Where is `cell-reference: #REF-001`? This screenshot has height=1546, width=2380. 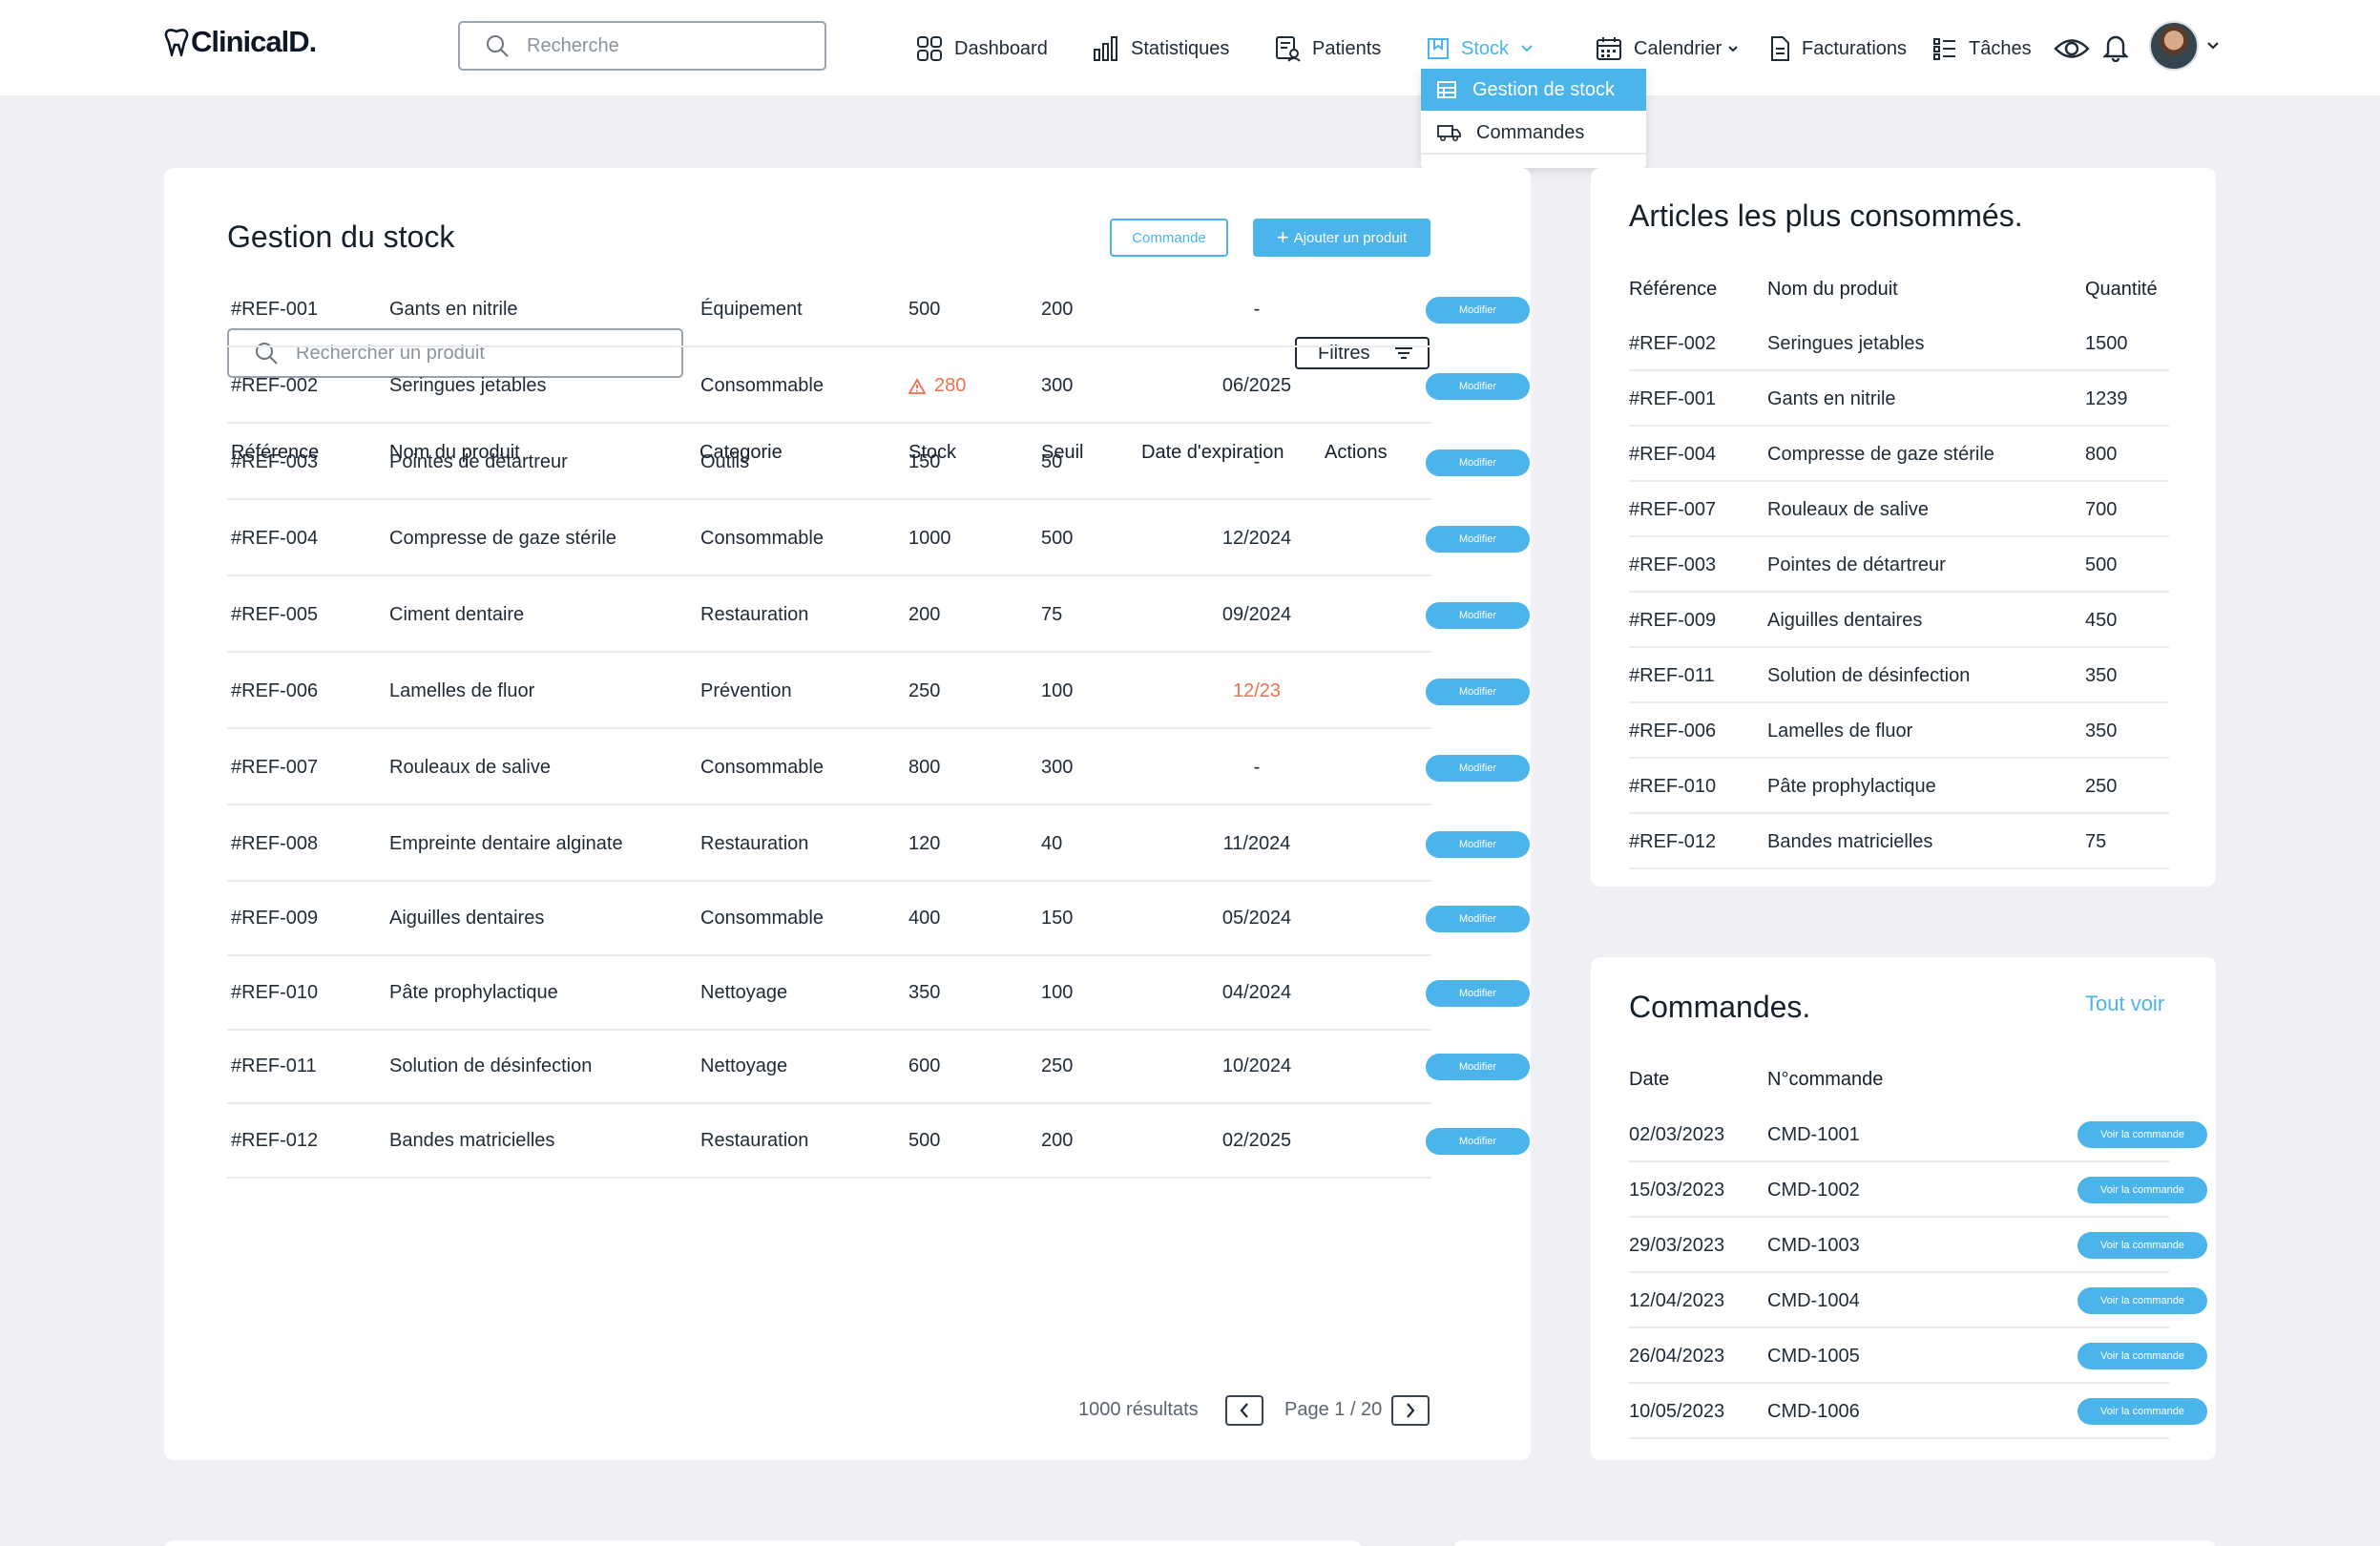
cell-reference: #REF-001 is located at coordinates (1673, 398).